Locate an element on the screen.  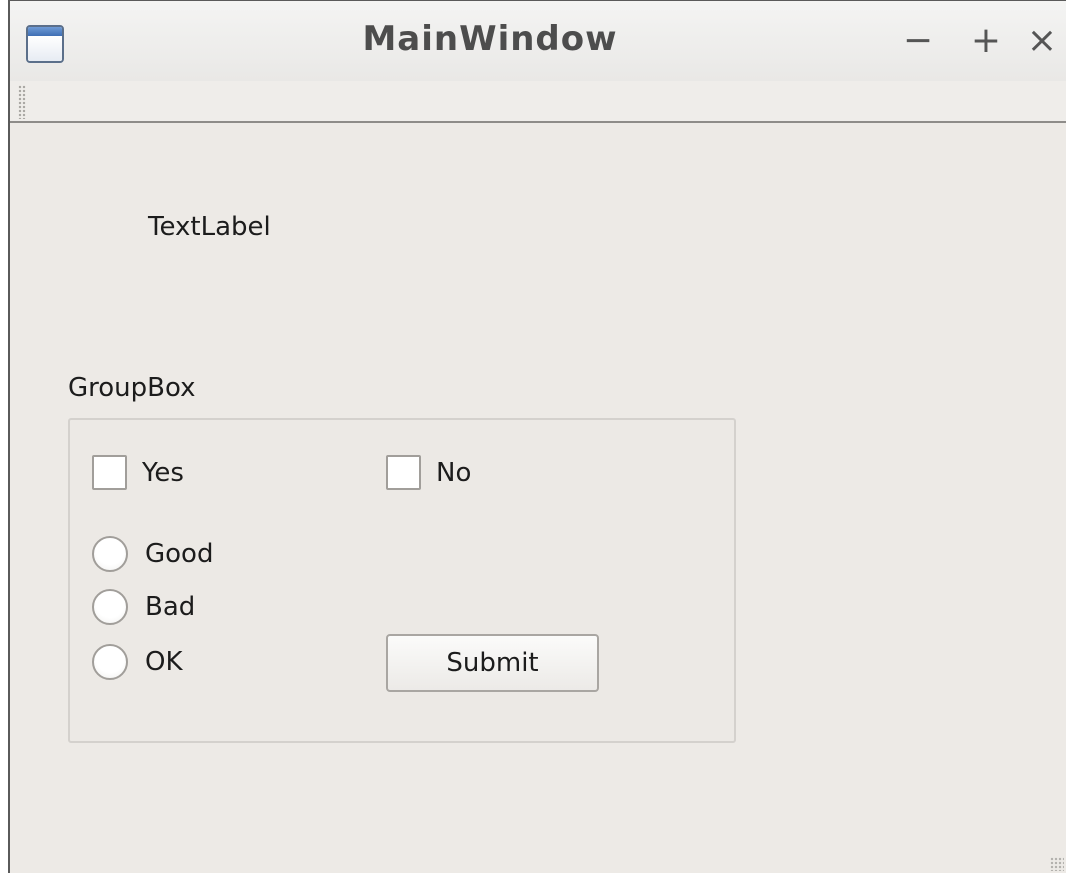
toolbar is located at coordinates (538, 102).